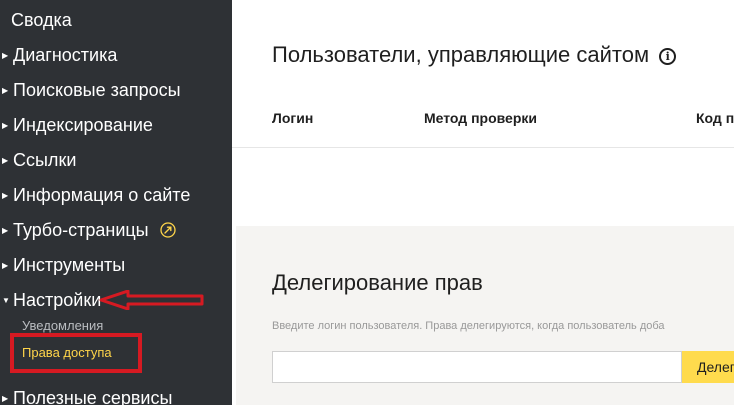 This screenshot has width=734, height=405. I want to click on page-title-text: Пользователи, управляющие сайтом, so click(461, 54).